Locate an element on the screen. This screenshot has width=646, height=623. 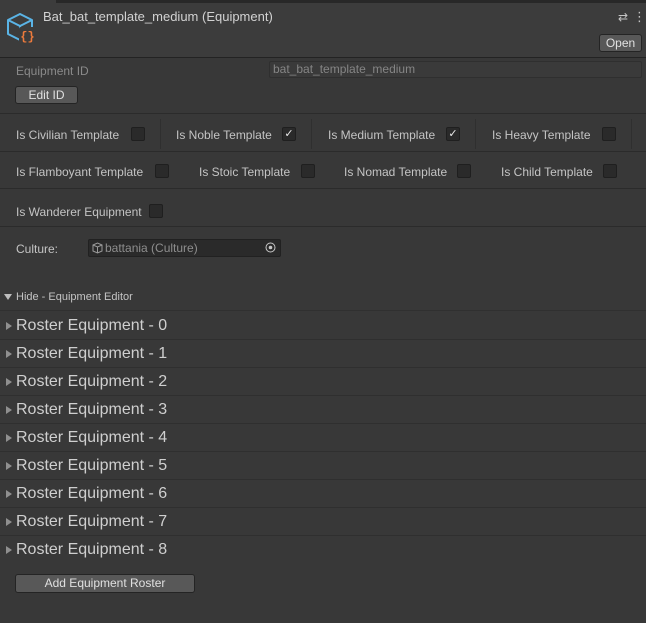
civilian-template-checkbox is located at coordinates (138, 134).